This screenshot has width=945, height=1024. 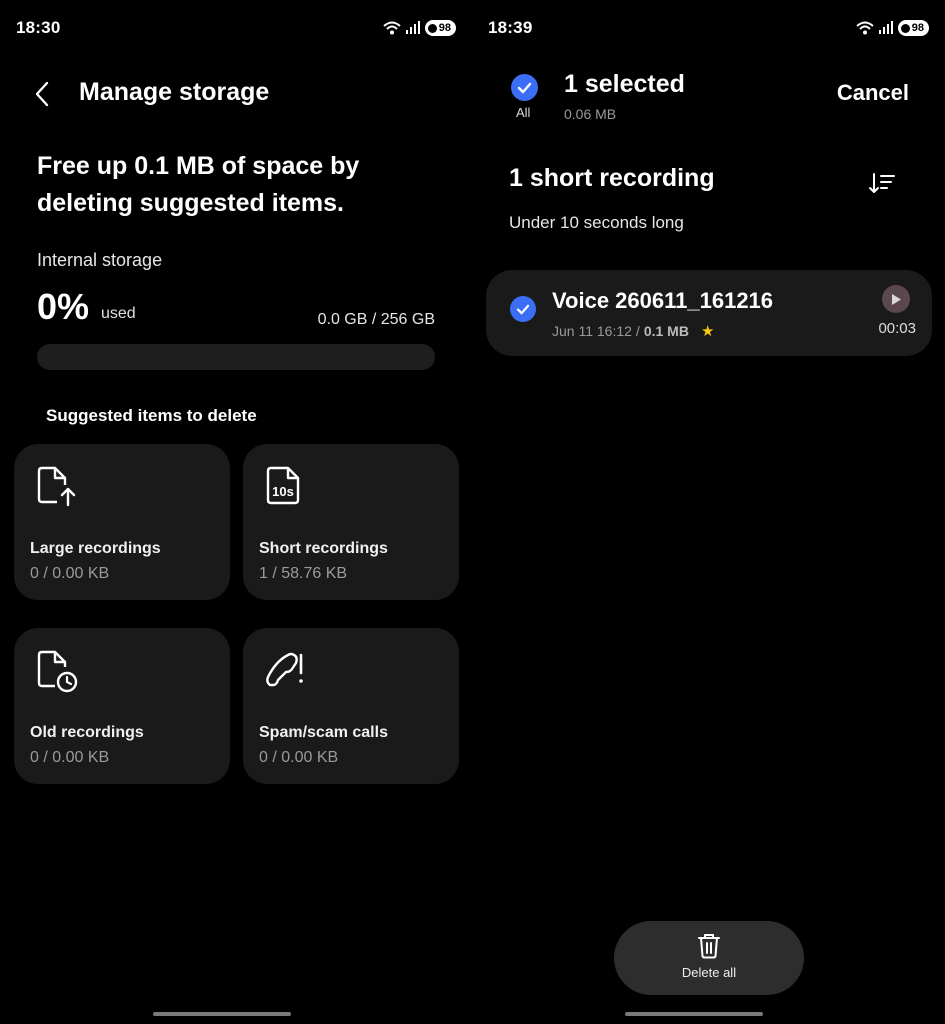 I want to click on recording-duration: 00:03, so click(x=897, y=328).